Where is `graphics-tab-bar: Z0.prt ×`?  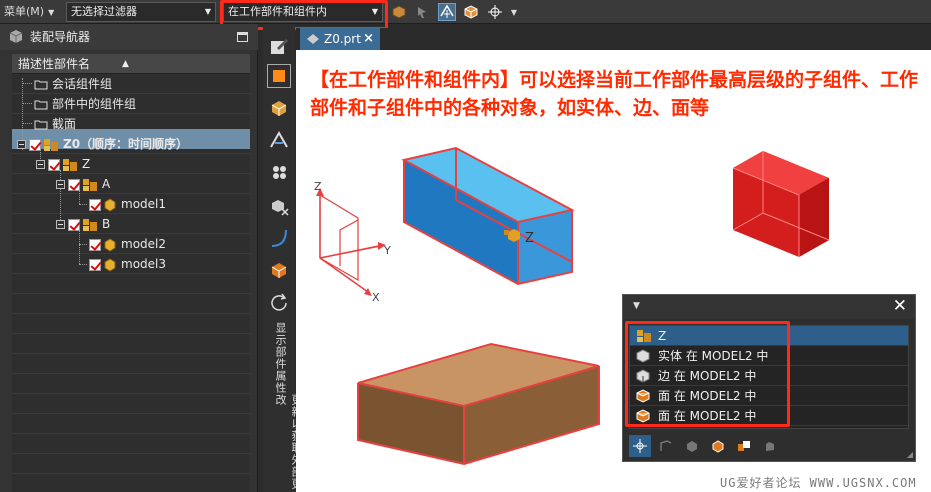 graphics-tab-bar: Z0.prt × is located at coordinates (613, 39).